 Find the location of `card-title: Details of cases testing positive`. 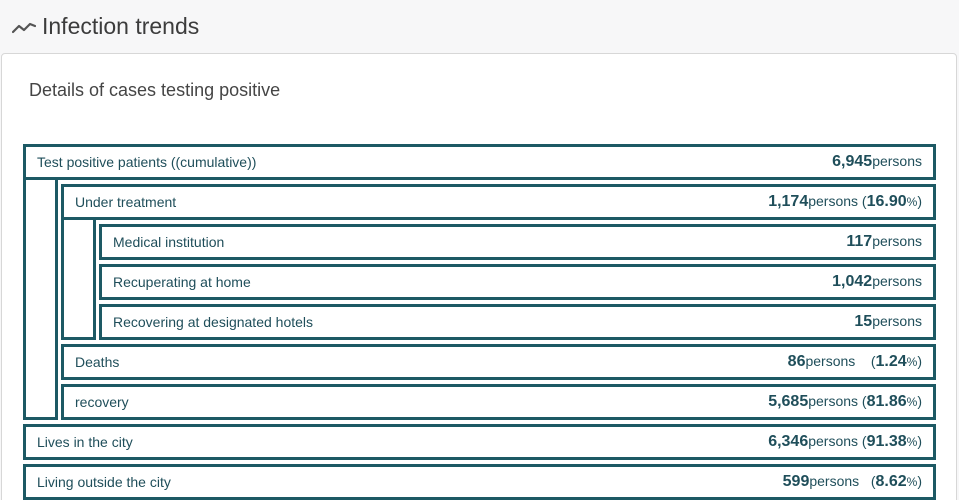

card-title: Details of cases testing positive is located at coordinates (155, 90).